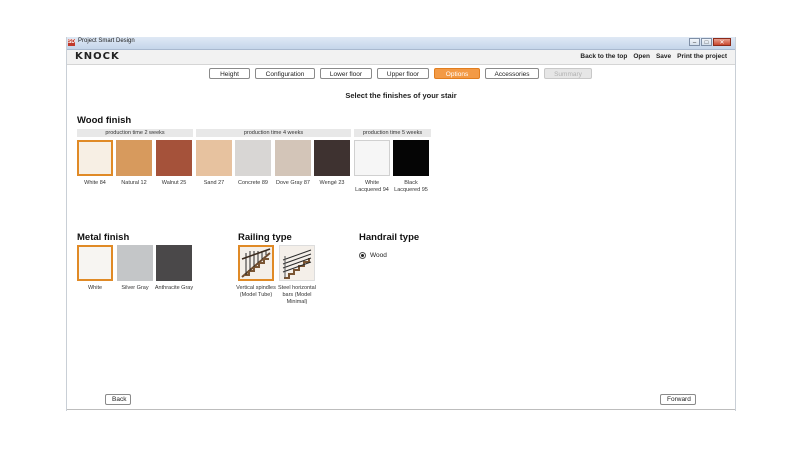 Image resolution: width=800 pixels, height=449 pixels. What do you see at coordinates (71, 42) in the screenshot?
I see `app-icon: SD` at bounding box center [71, 42].